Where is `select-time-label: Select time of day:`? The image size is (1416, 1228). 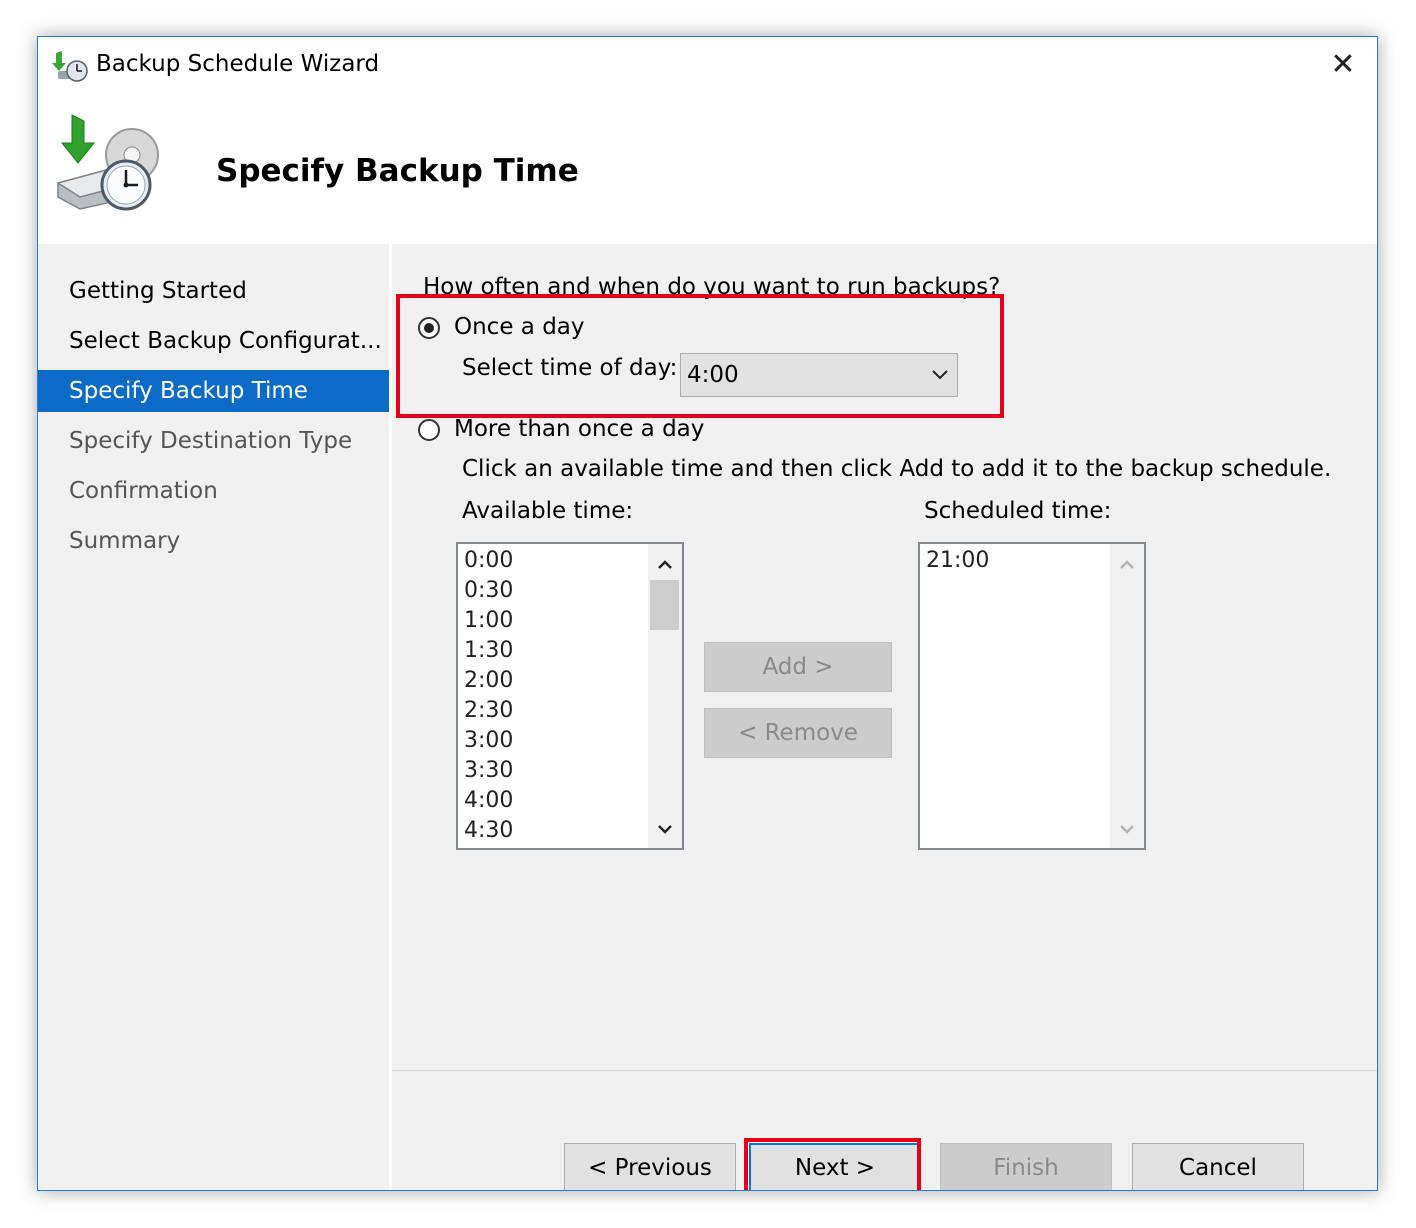
select-time-label: Select time of day: is located at coordinates (570, 368).